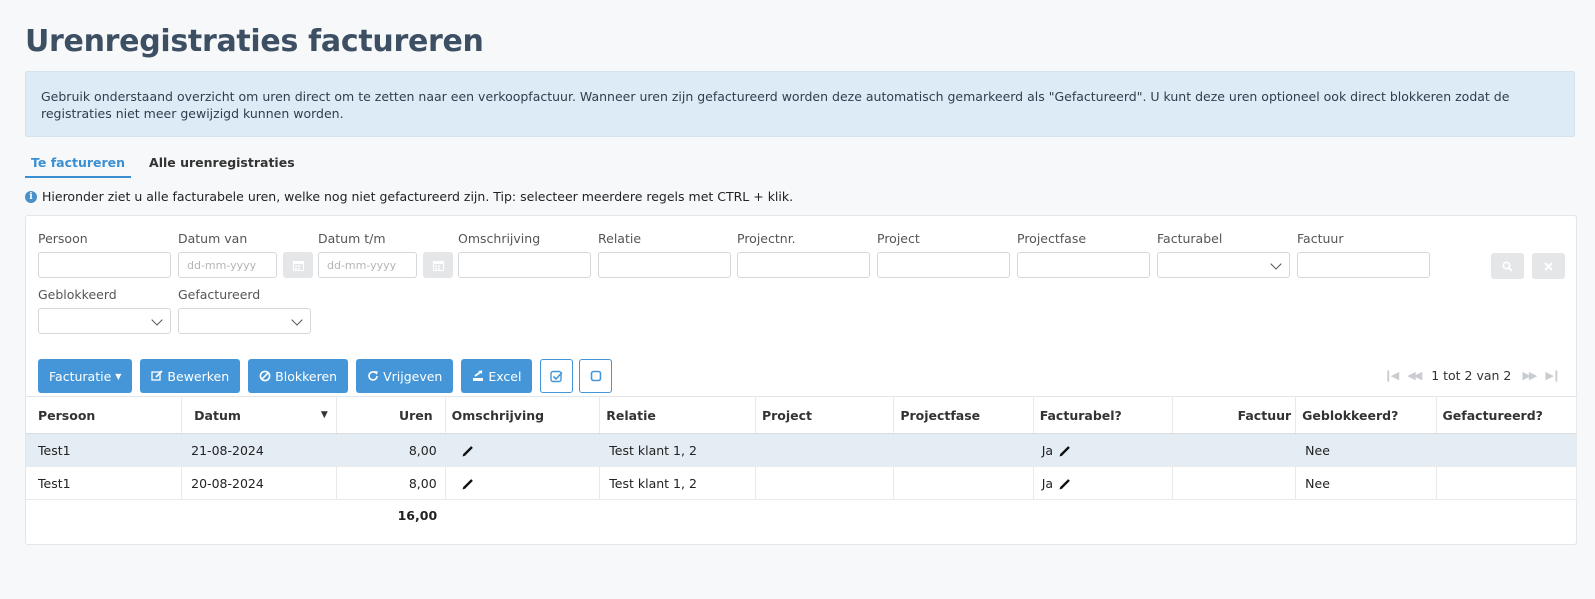 The height and width of the screenshot is (599, 1595). What do you see at coordinates (77, 294) in the screenshot?
I see `filter-geblokkeerd-label: Geblokkeerd` at bounding box center [77, 294].